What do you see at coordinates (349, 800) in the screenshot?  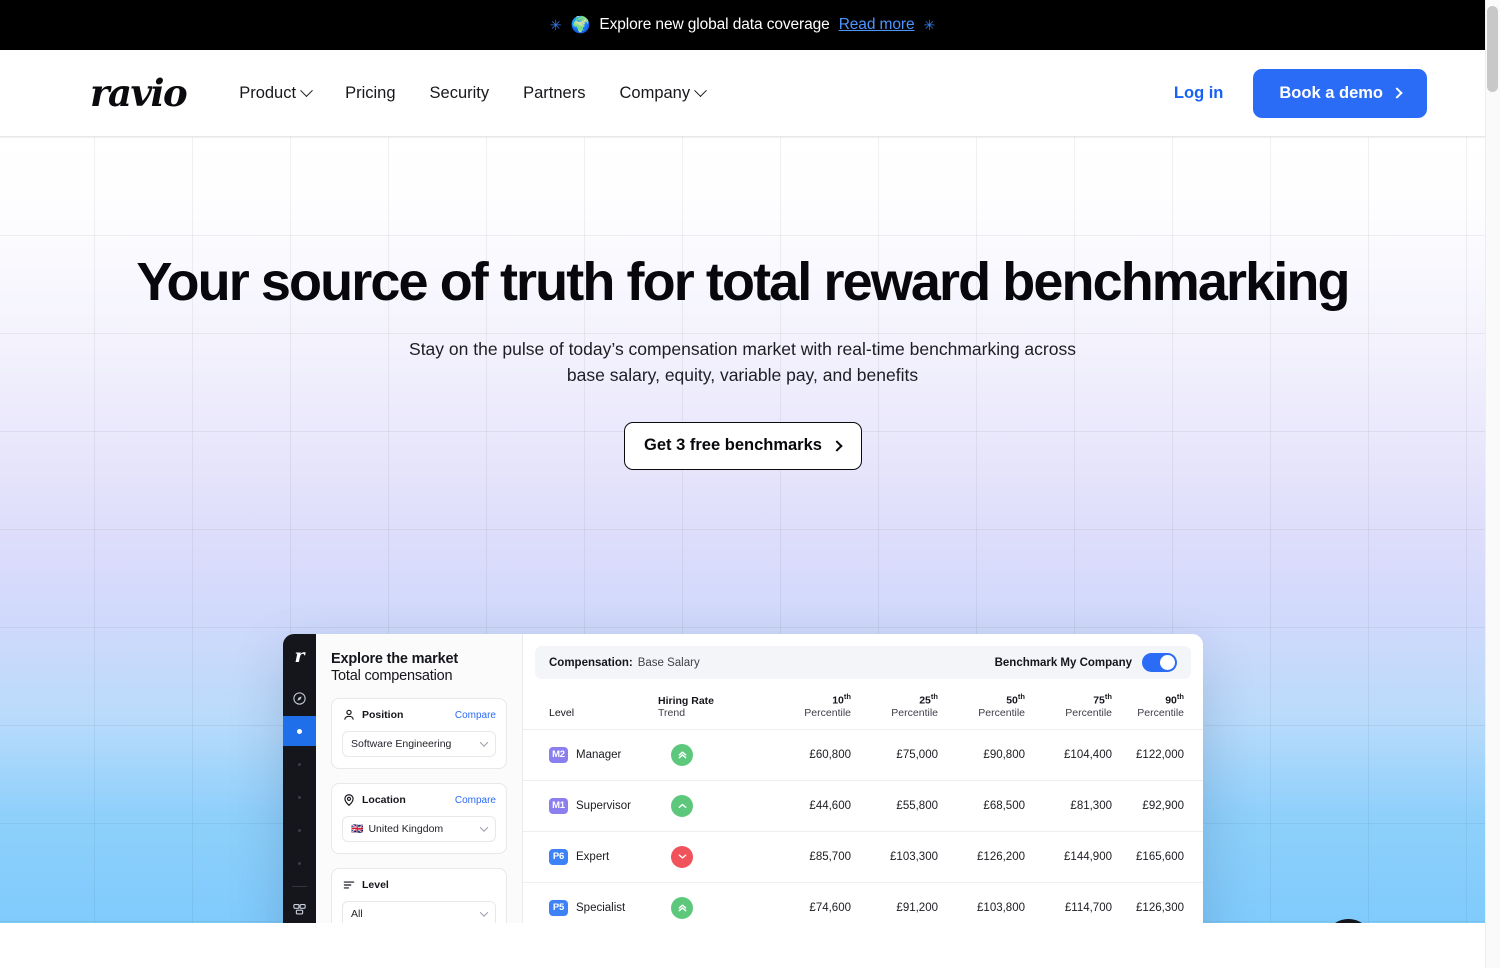 I see `location-pin-icon` at bounding box center [349, 800].